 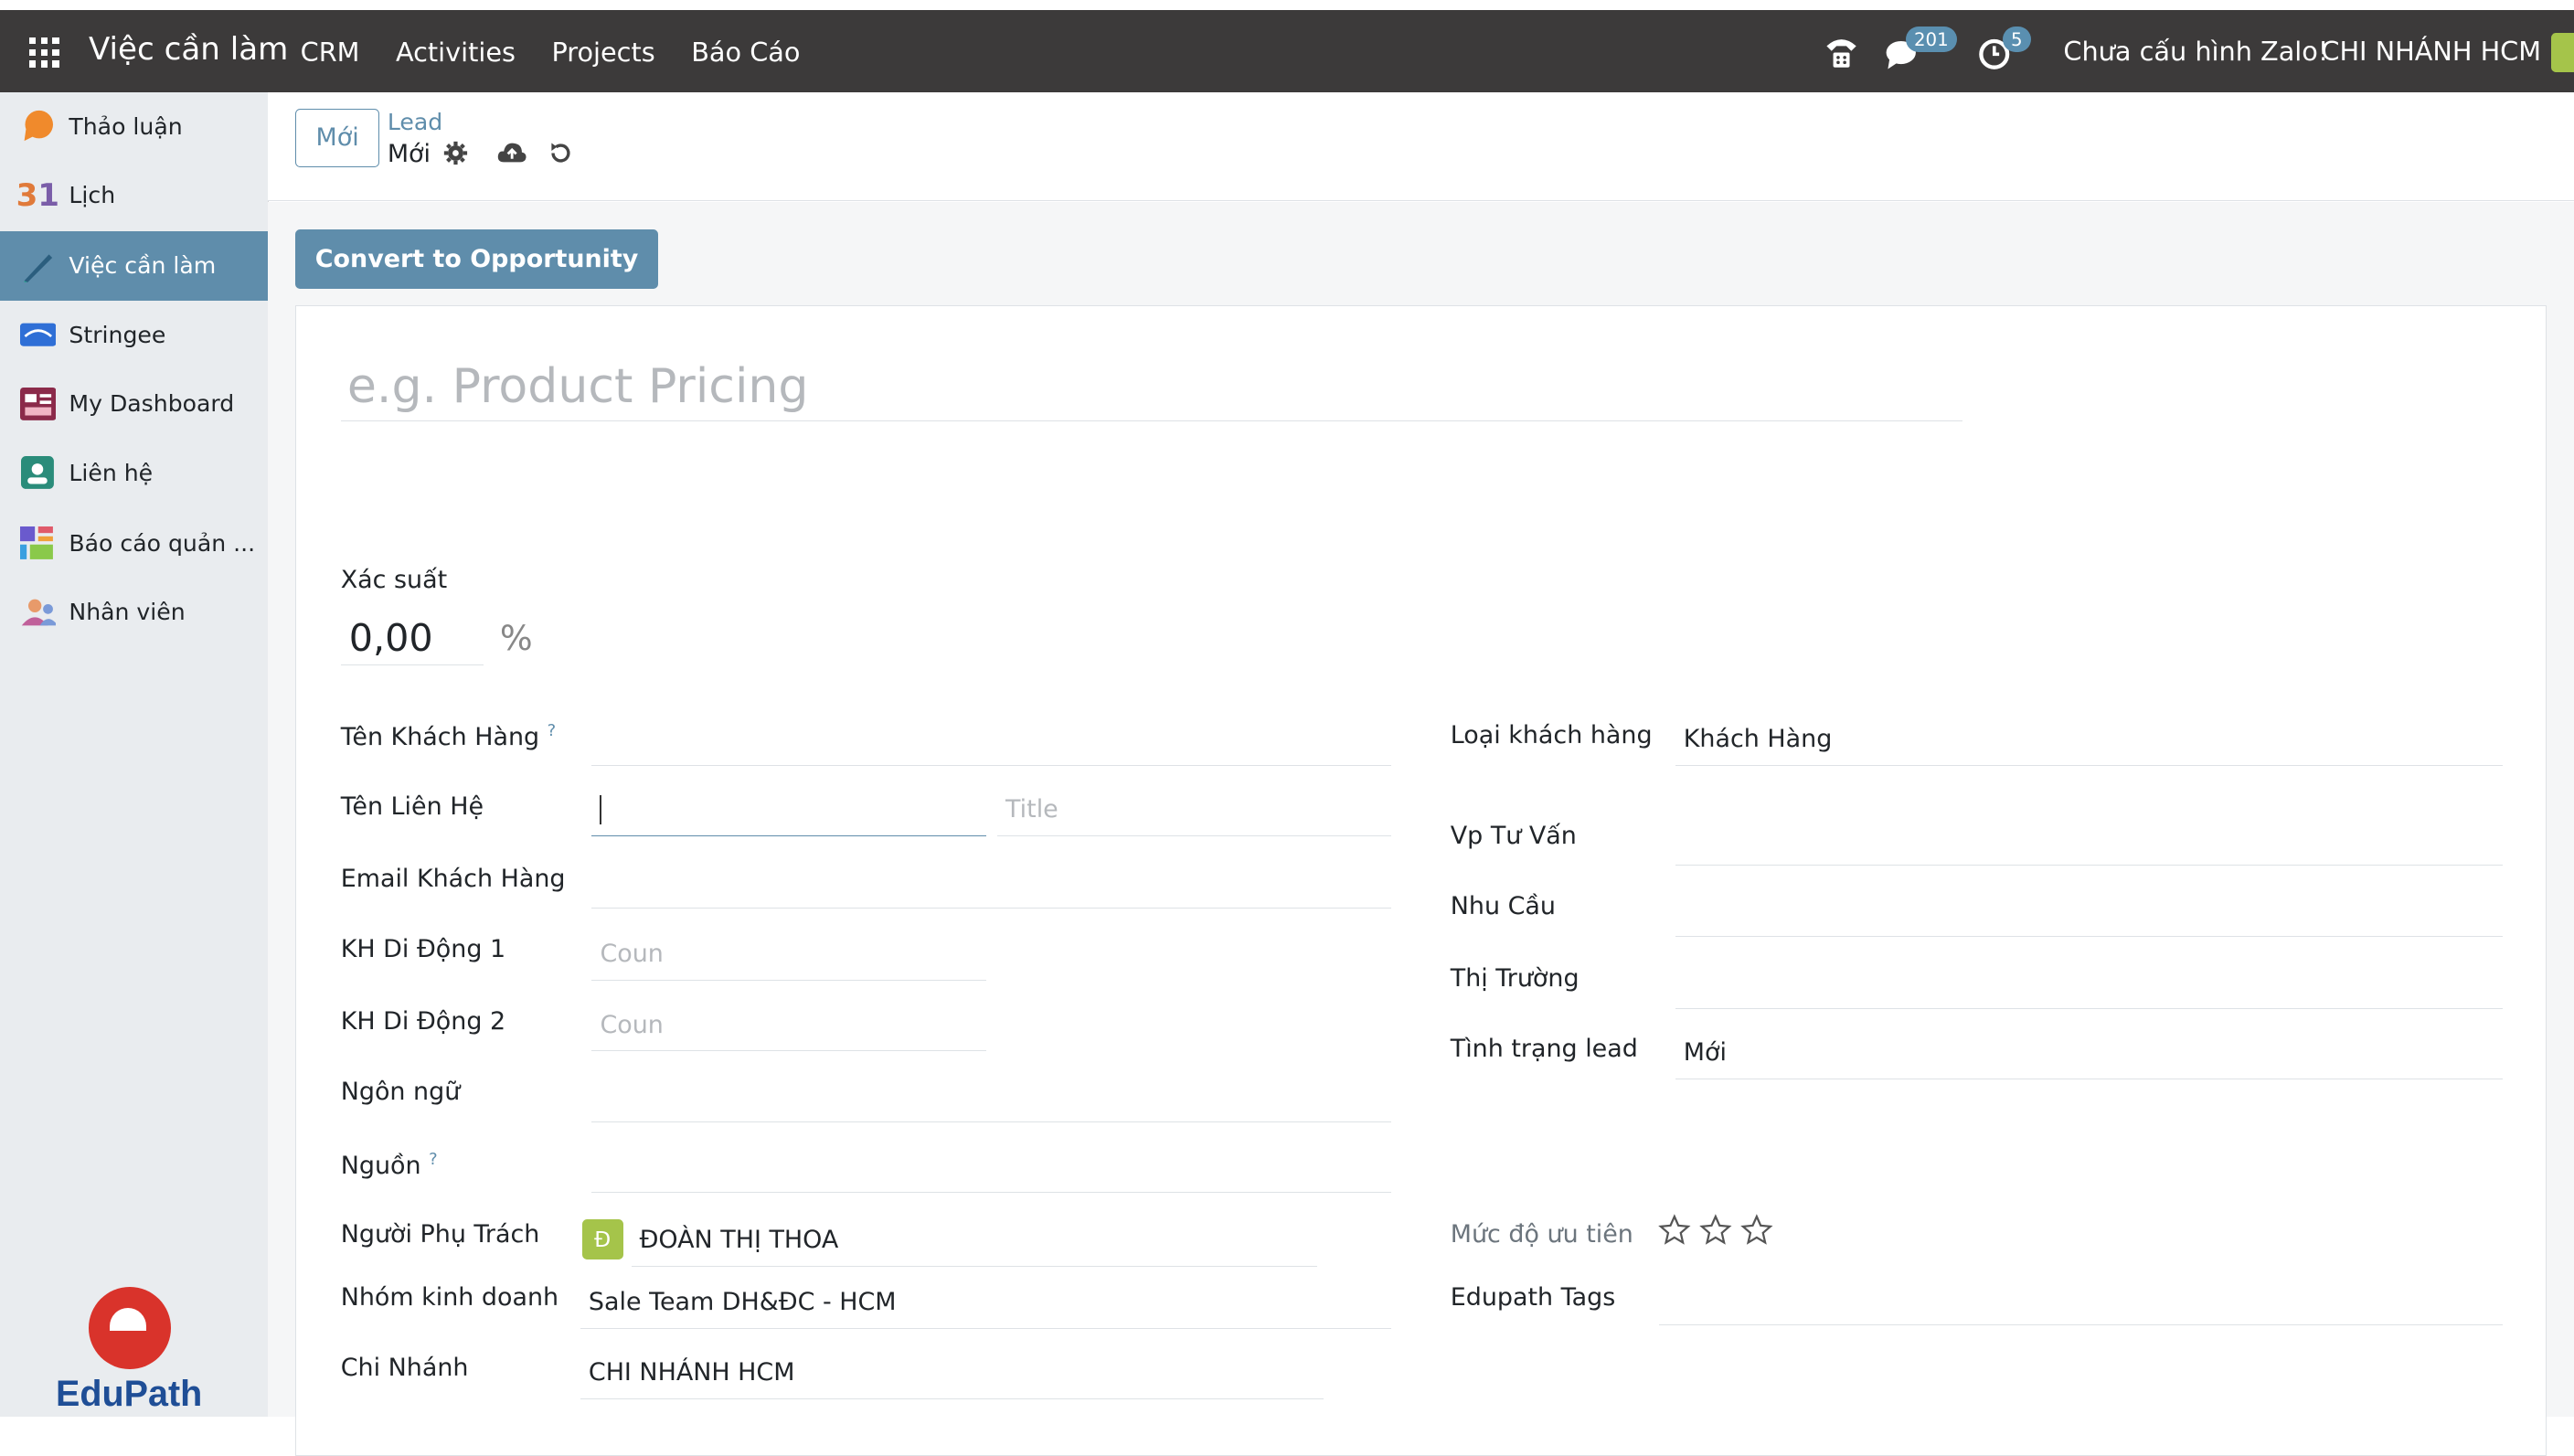 What do you see at coordinates (39, 266) in the screenshot?
I see `pen-icon` at bounding box center [39, 266].